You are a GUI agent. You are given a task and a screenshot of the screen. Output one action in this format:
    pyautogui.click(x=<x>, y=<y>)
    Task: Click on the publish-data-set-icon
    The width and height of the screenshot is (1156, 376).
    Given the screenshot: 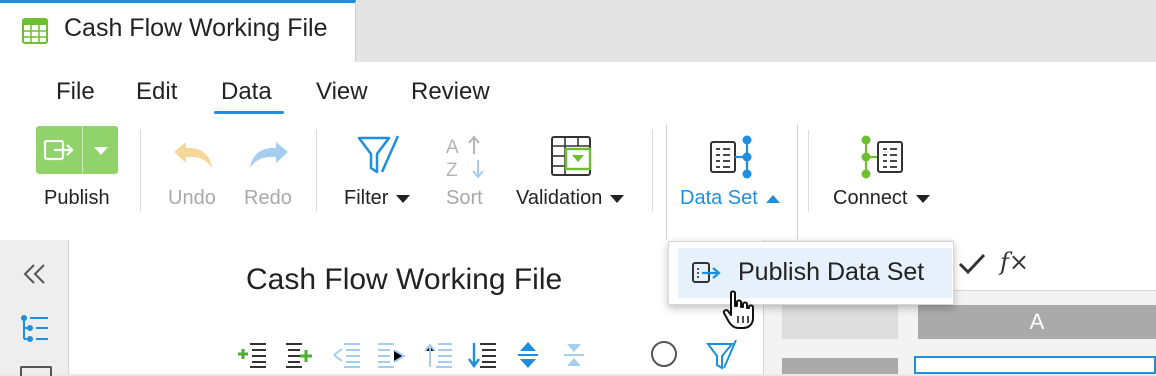 What is the action you would take?
    pyautogui.click(x=707, y=273)
    